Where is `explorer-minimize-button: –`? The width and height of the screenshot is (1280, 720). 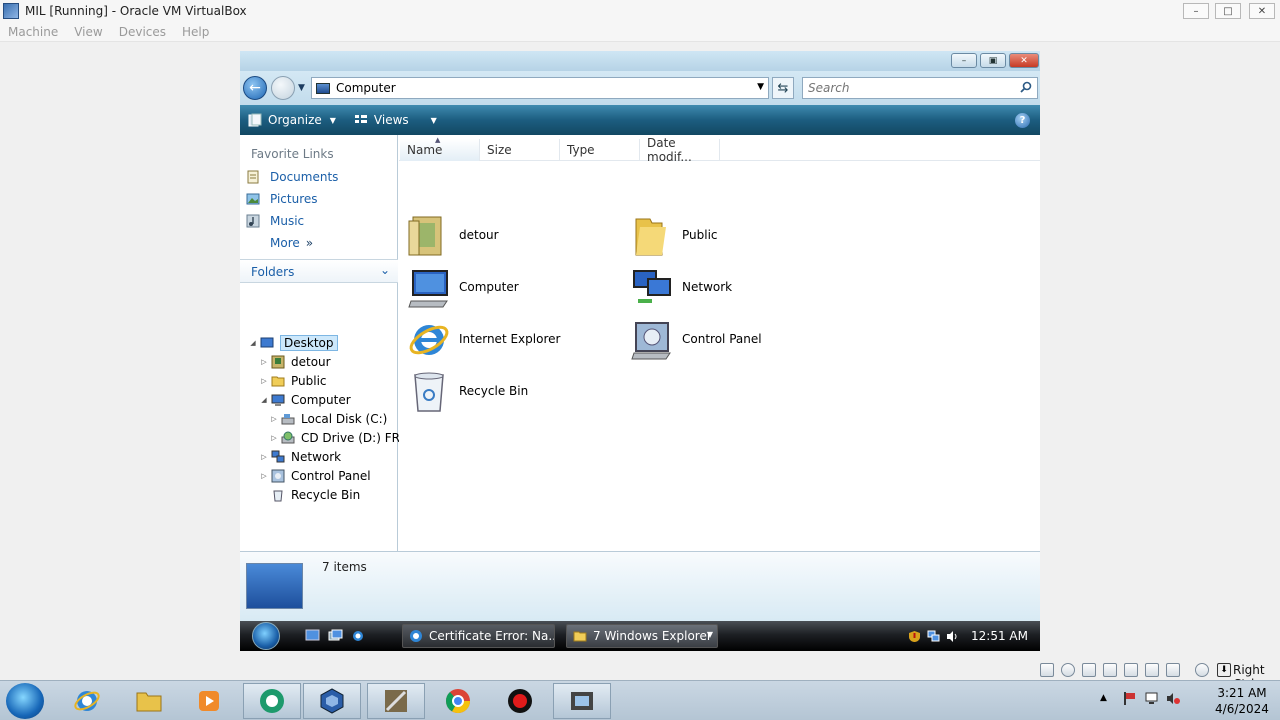 explorer-minimize-button: – is located at coordinates (964, 60).